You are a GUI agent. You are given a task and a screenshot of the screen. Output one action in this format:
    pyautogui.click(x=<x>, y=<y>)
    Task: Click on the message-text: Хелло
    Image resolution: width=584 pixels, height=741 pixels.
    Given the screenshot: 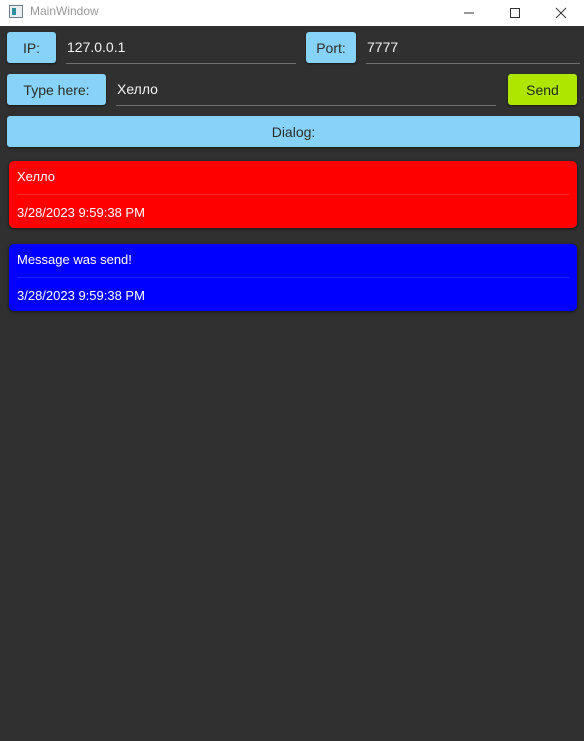 What is the action you would take?
    pyautogui.click(x=36, y=176)
    